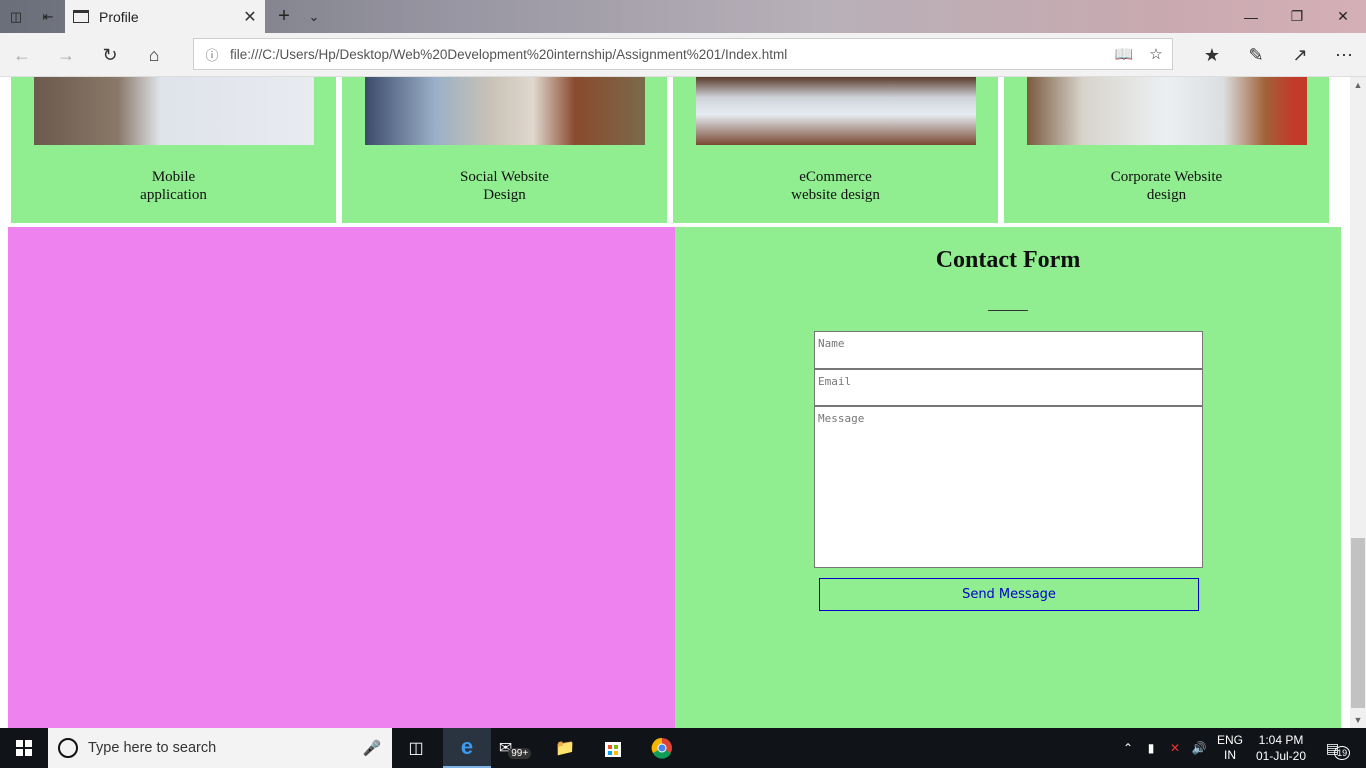  I want to click on clock-date: 01-Jul-20, so click(1281, 756).